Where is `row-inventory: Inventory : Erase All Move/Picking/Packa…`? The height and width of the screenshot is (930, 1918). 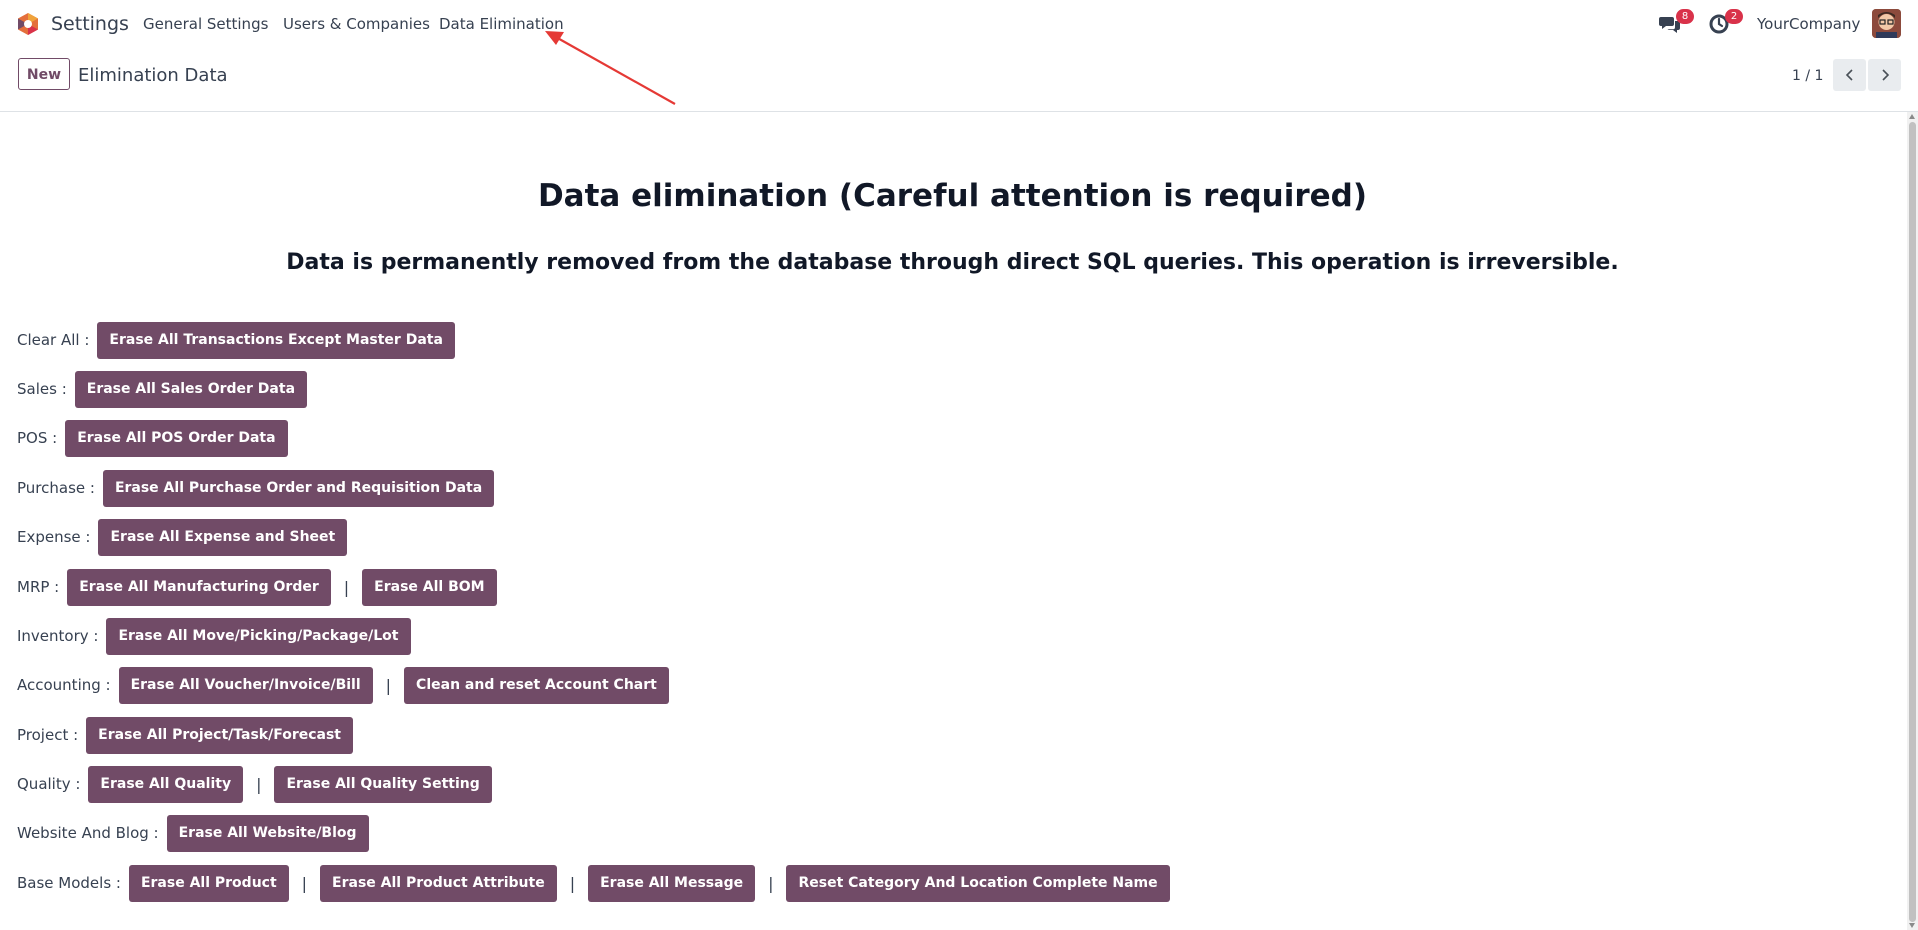
row-inventory: Inventory : Erase All Move/Picking/Packa… is located at coordinates (214, 636).